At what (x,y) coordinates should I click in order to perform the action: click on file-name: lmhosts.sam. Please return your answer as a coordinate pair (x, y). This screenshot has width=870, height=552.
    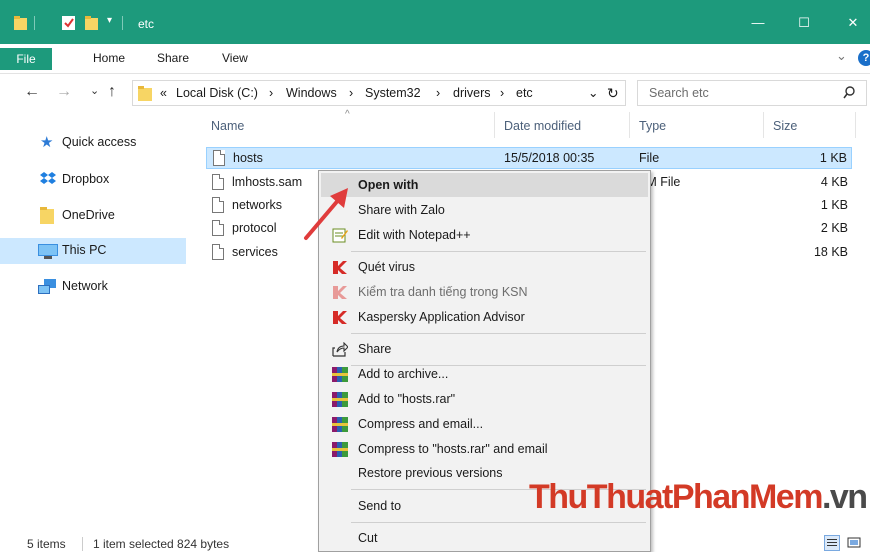
    Looking at the image, I should click on (267, 182).